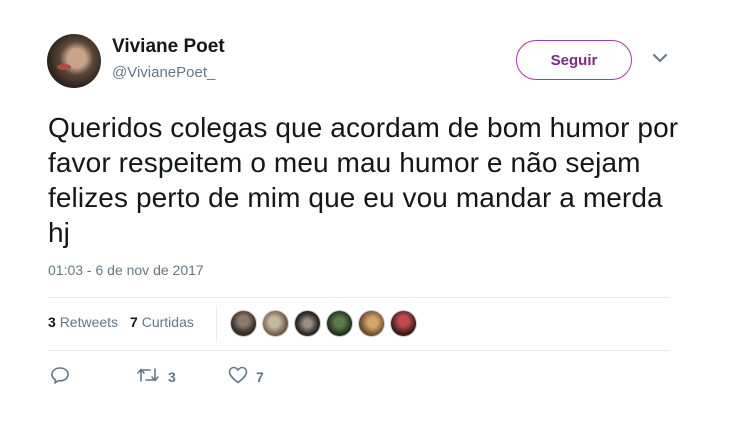  I want to click on reply-button, so click(93, 376).